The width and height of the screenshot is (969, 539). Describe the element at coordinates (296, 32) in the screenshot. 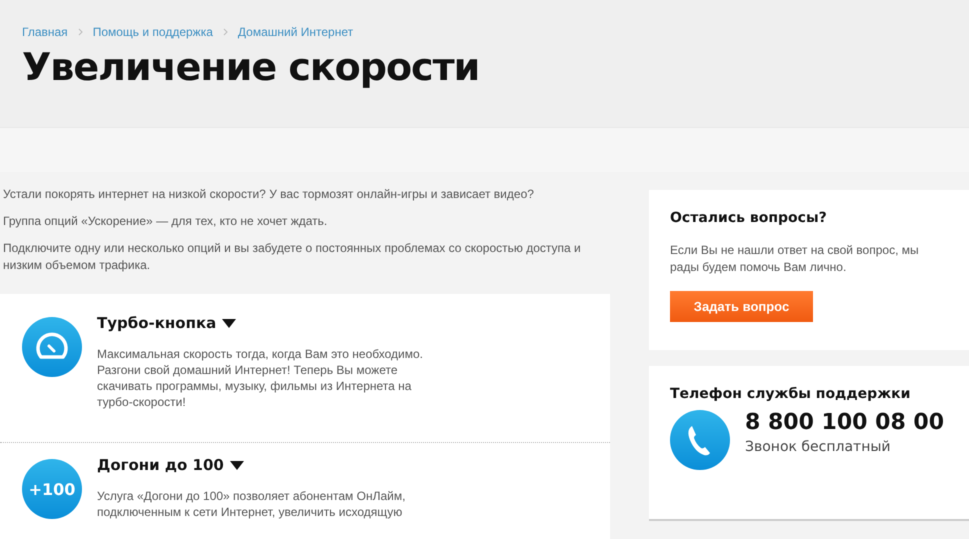

I see `breadcrumb-link: Домашний Интернет` at that location.